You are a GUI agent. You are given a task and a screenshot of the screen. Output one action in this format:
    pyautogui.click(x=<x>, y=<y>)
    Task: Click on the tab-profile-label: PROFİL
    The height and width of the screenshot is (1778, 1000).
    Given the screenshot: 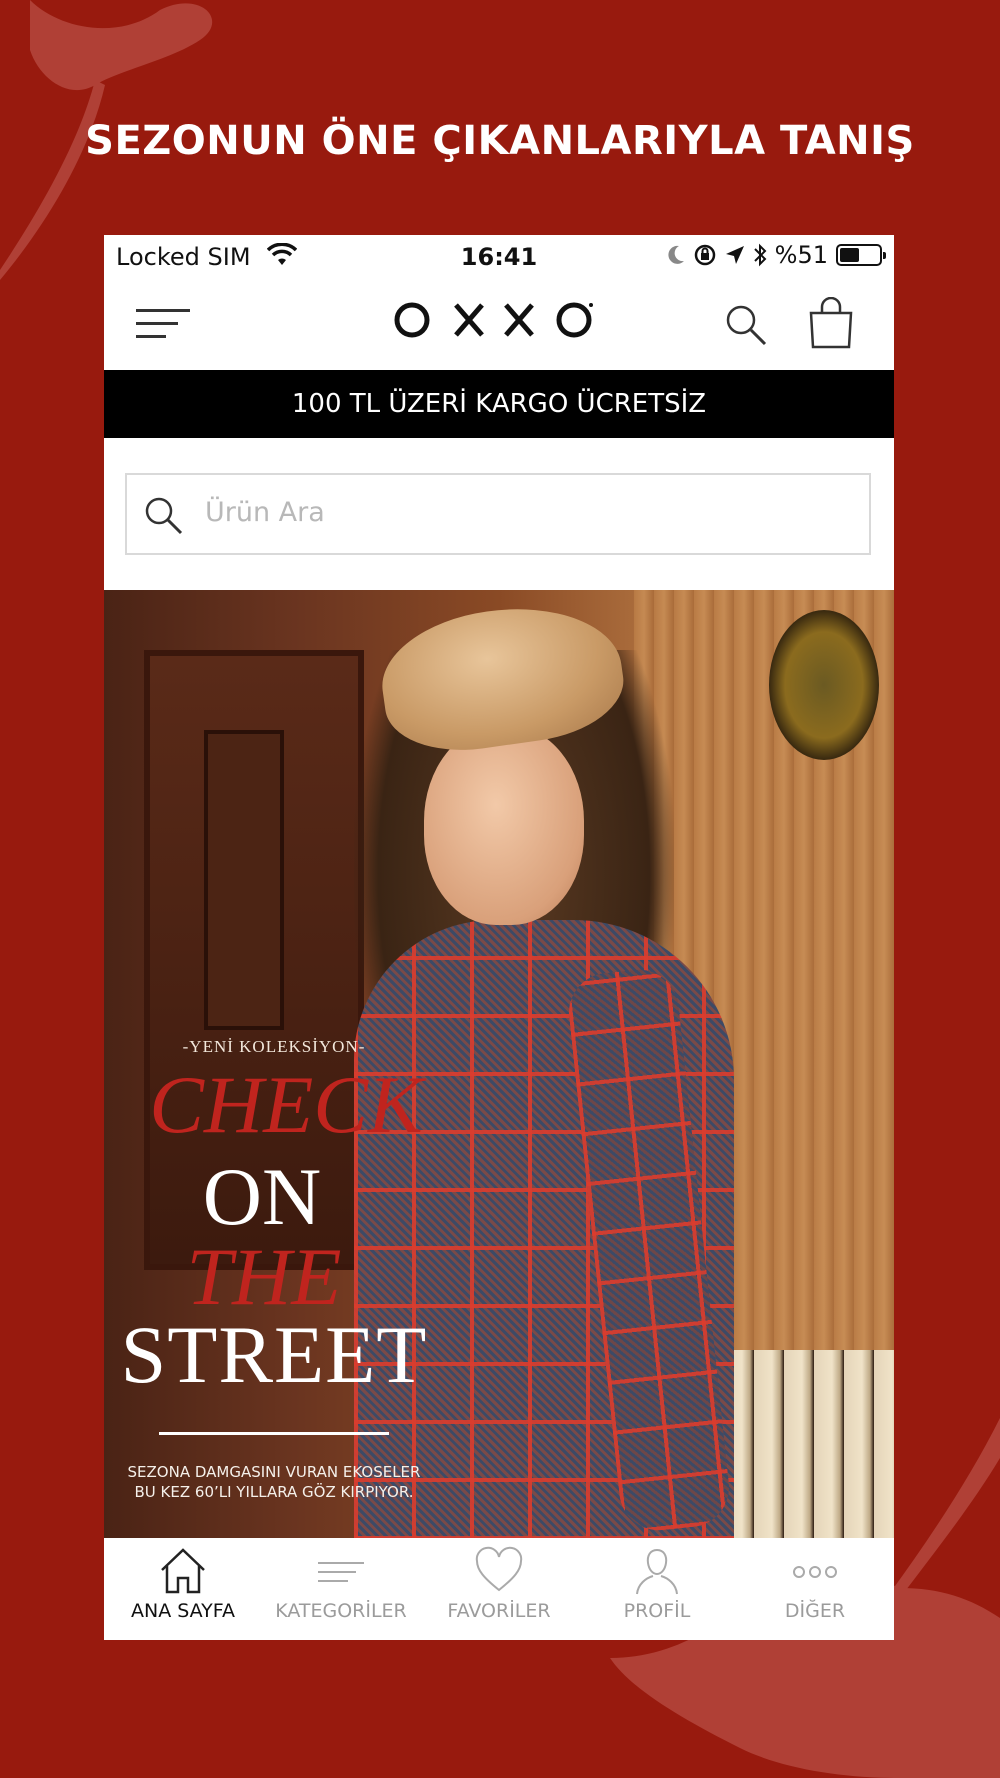 What is the action you would take?
    pyautogui.click(x=657, y=1611)
    